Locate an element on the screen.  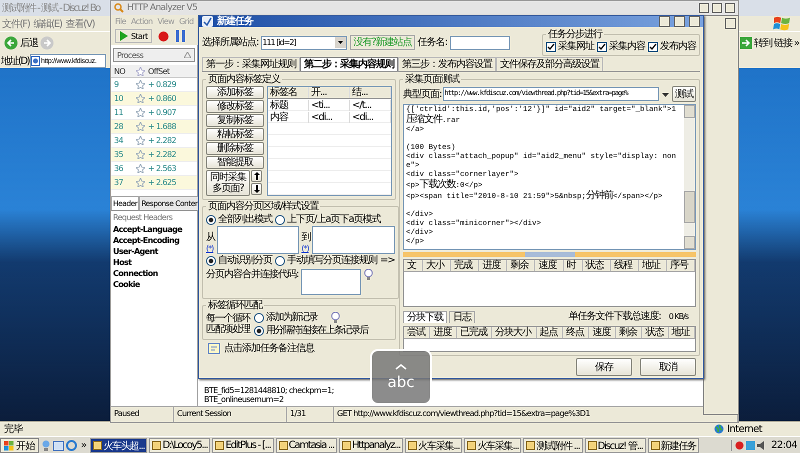
column-header: 大小 is located at coordinates (437, 265).